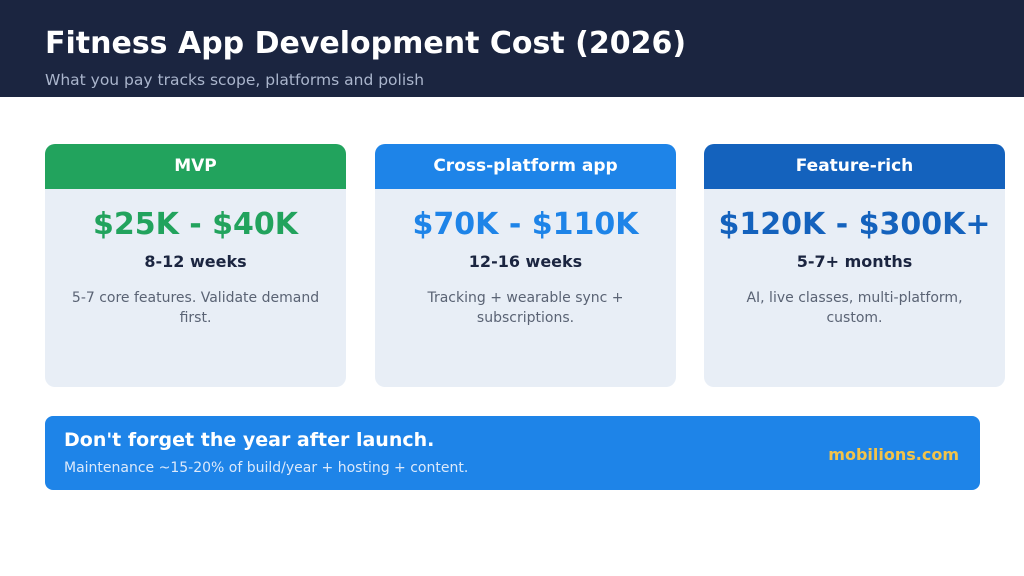 Image resolution: width=1024 pixels, height=576 pixels. What do you see at coordinates (525, 166) in the screenshot?
I see `tier-card-header: Cross-platform app` at bounding box center [525, 166].